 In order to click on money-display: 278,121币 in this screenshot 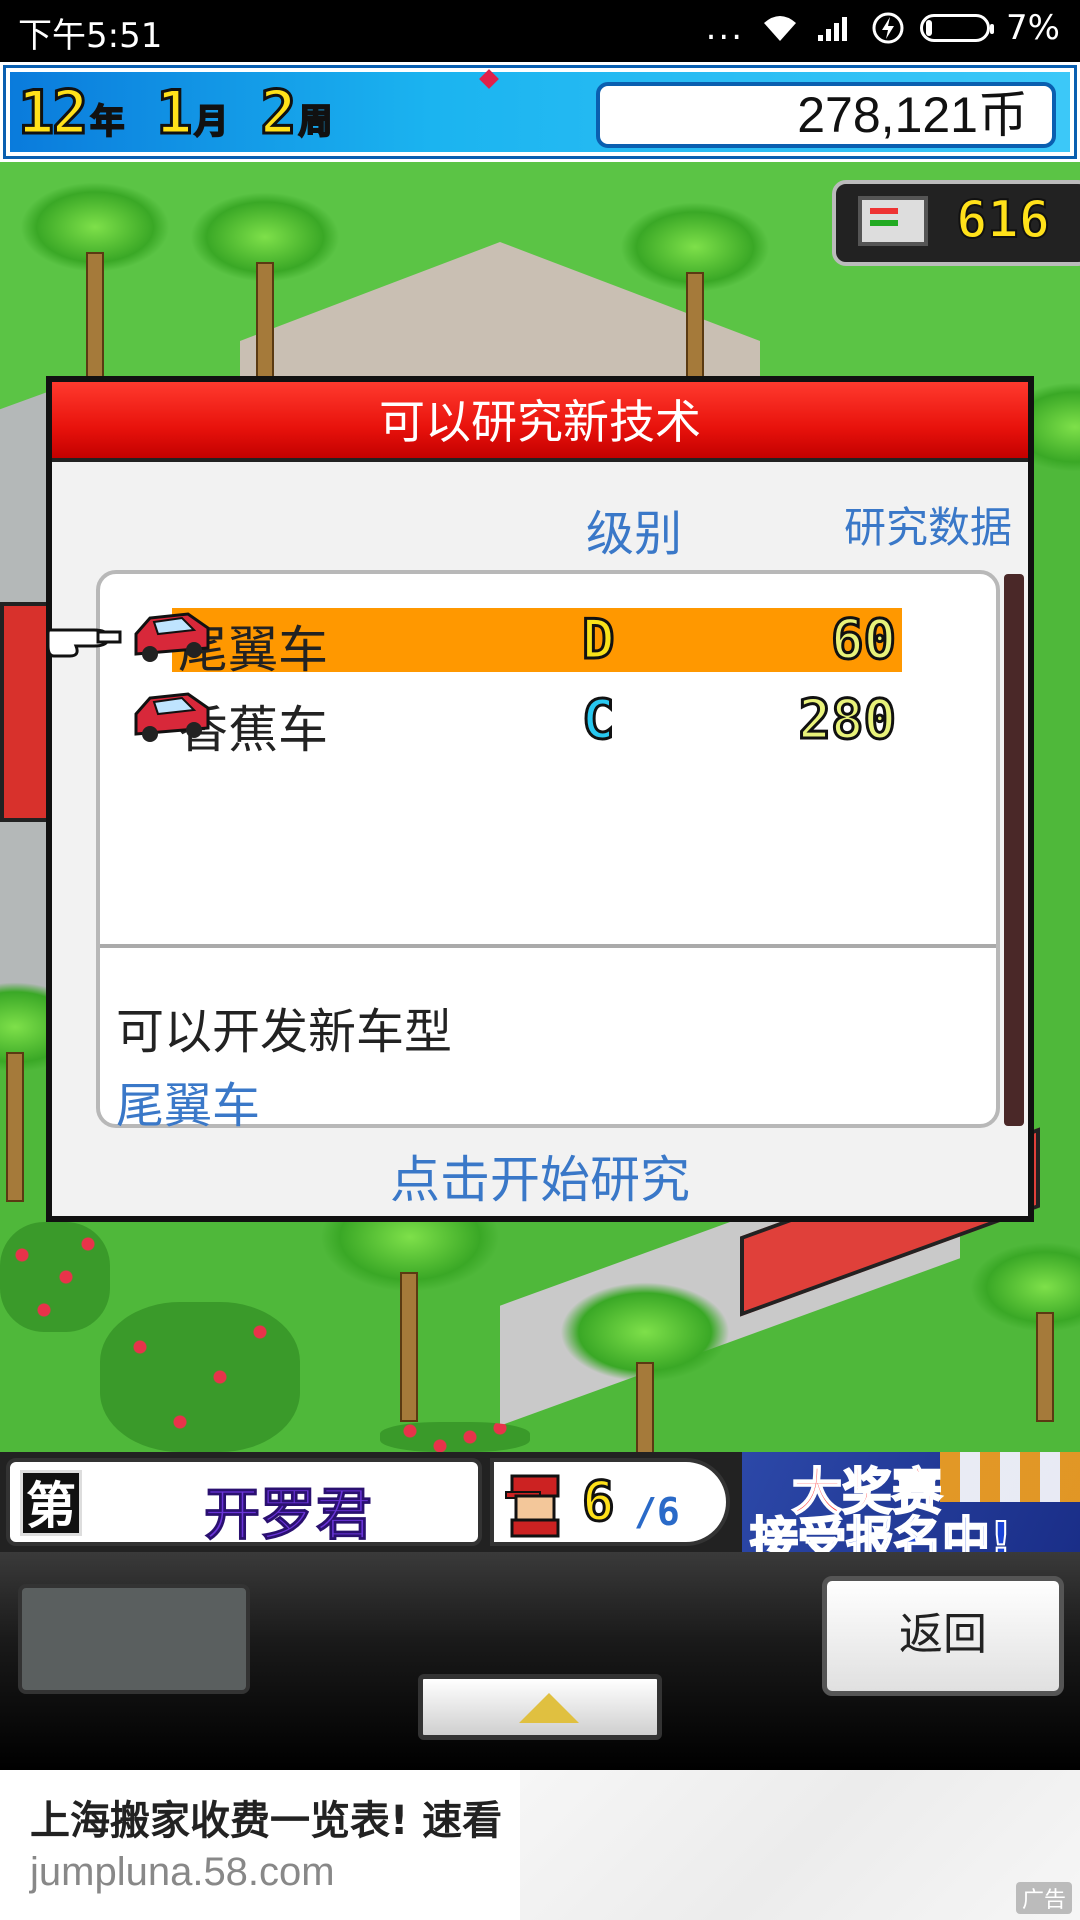, I will do `click(826, 115)`.